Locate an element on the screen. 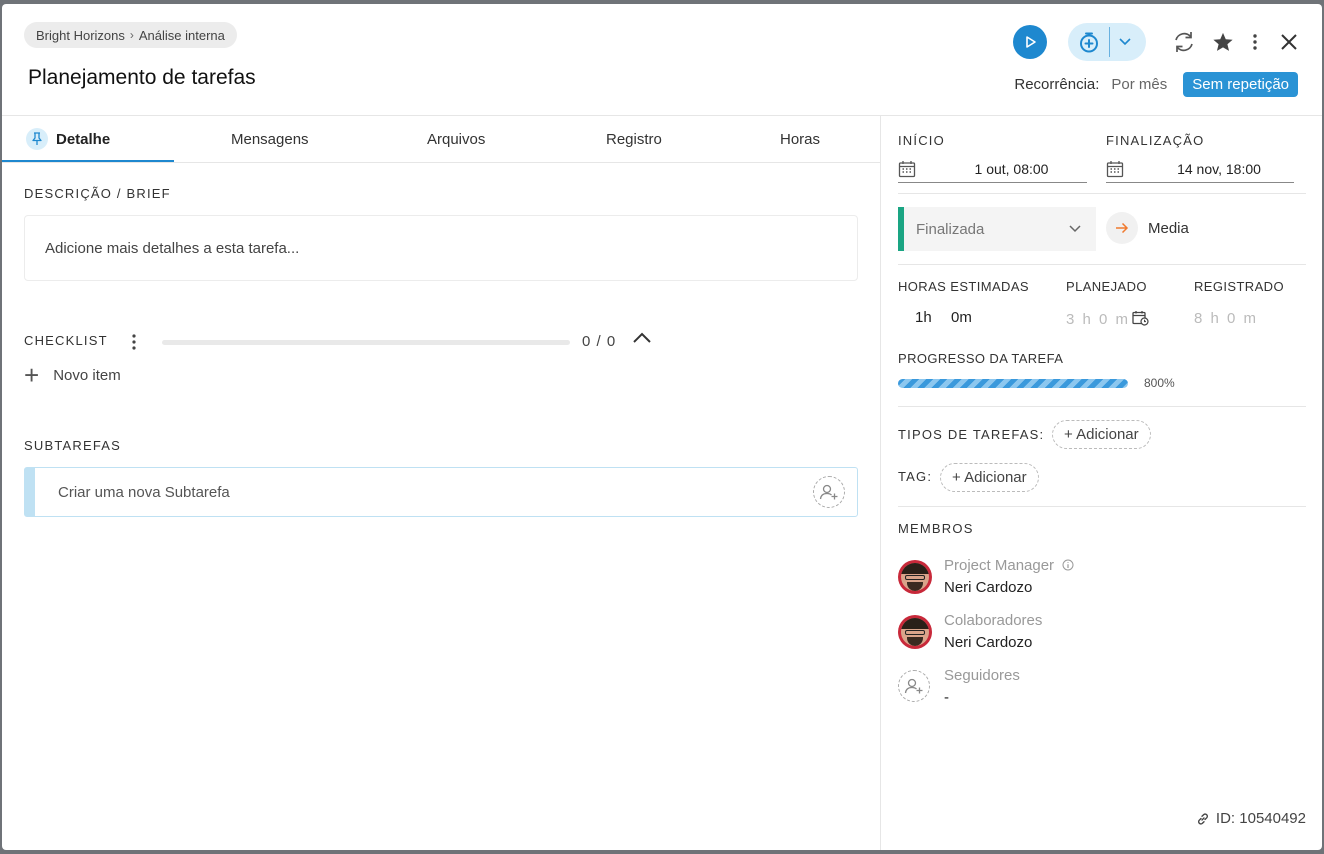  new-item-button: + Novo item is located at coordinates (72, 375).